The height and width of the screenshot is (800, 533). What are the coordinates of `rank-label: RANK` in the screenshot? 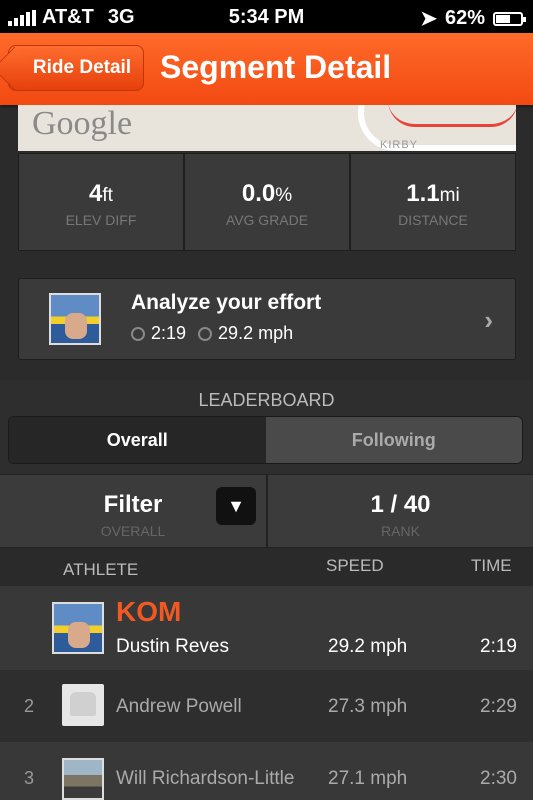 It's located at (400, 531).